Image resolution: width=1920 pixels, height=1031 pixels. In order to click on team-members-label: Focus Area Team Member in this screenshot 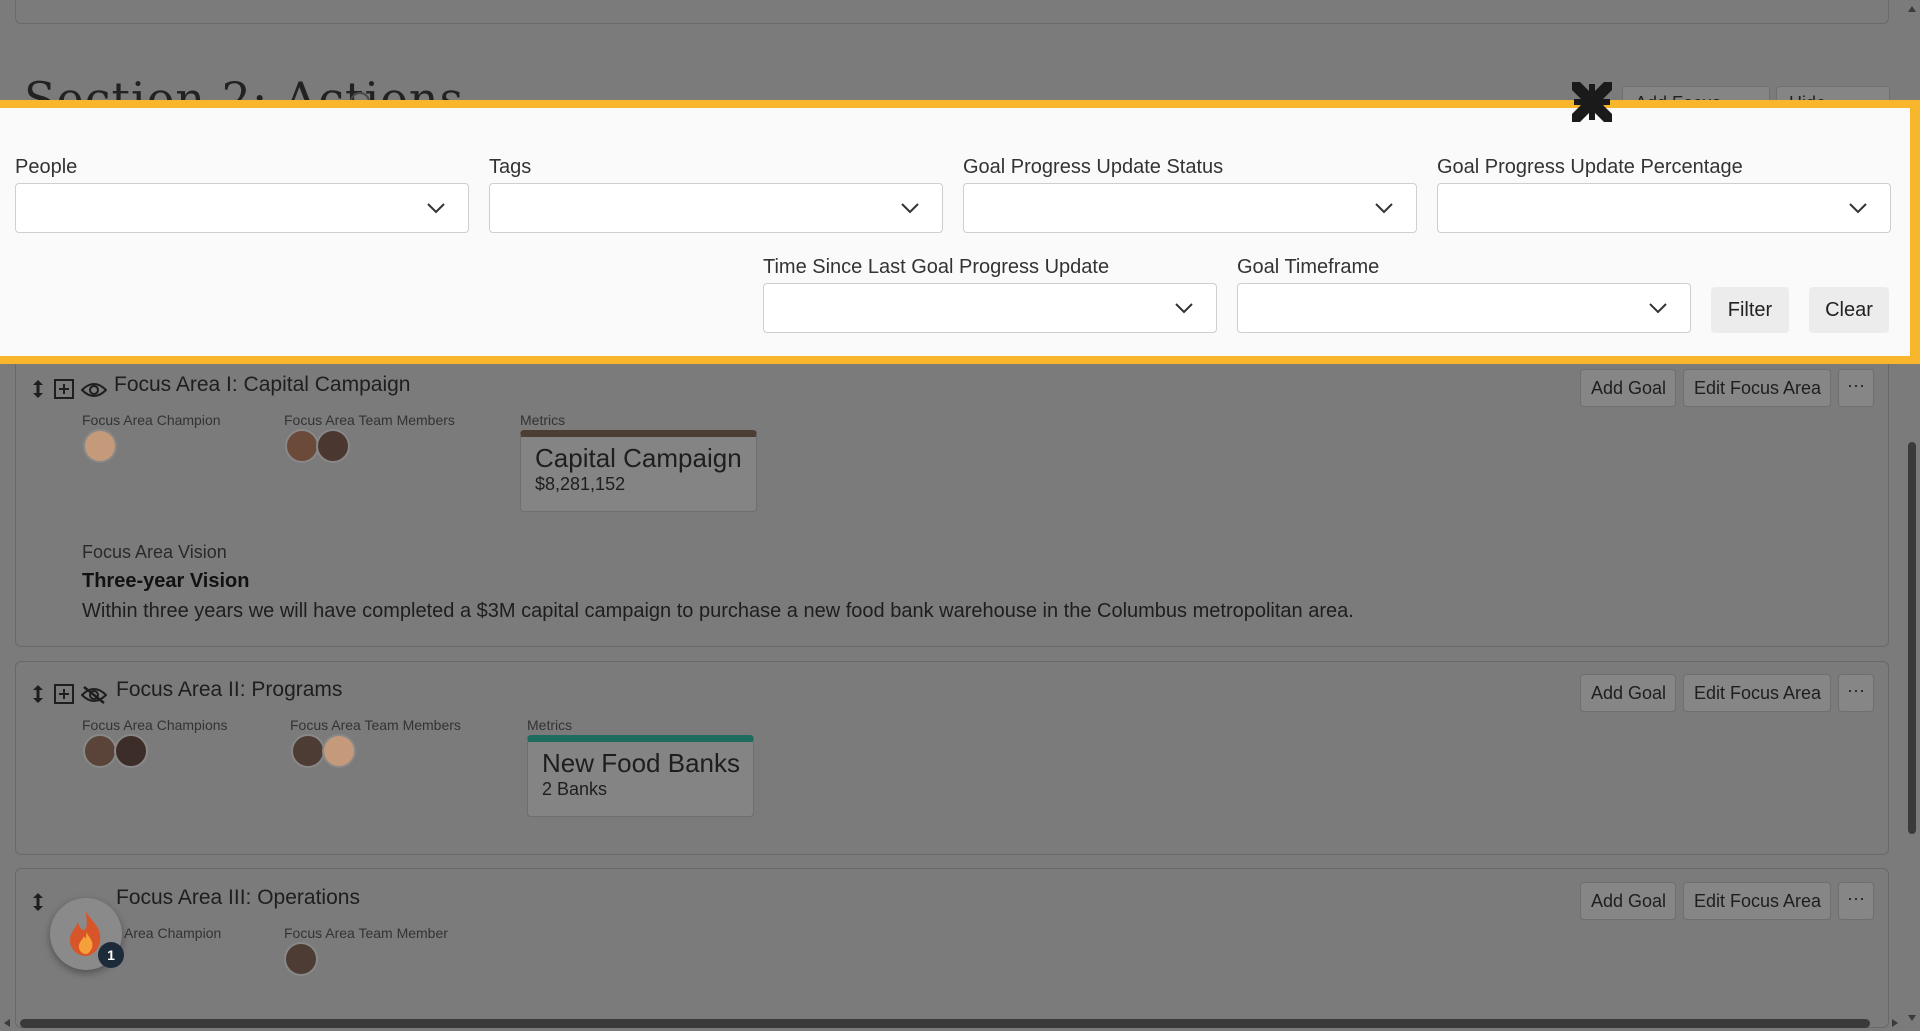, I will do `click(366, 933)`.